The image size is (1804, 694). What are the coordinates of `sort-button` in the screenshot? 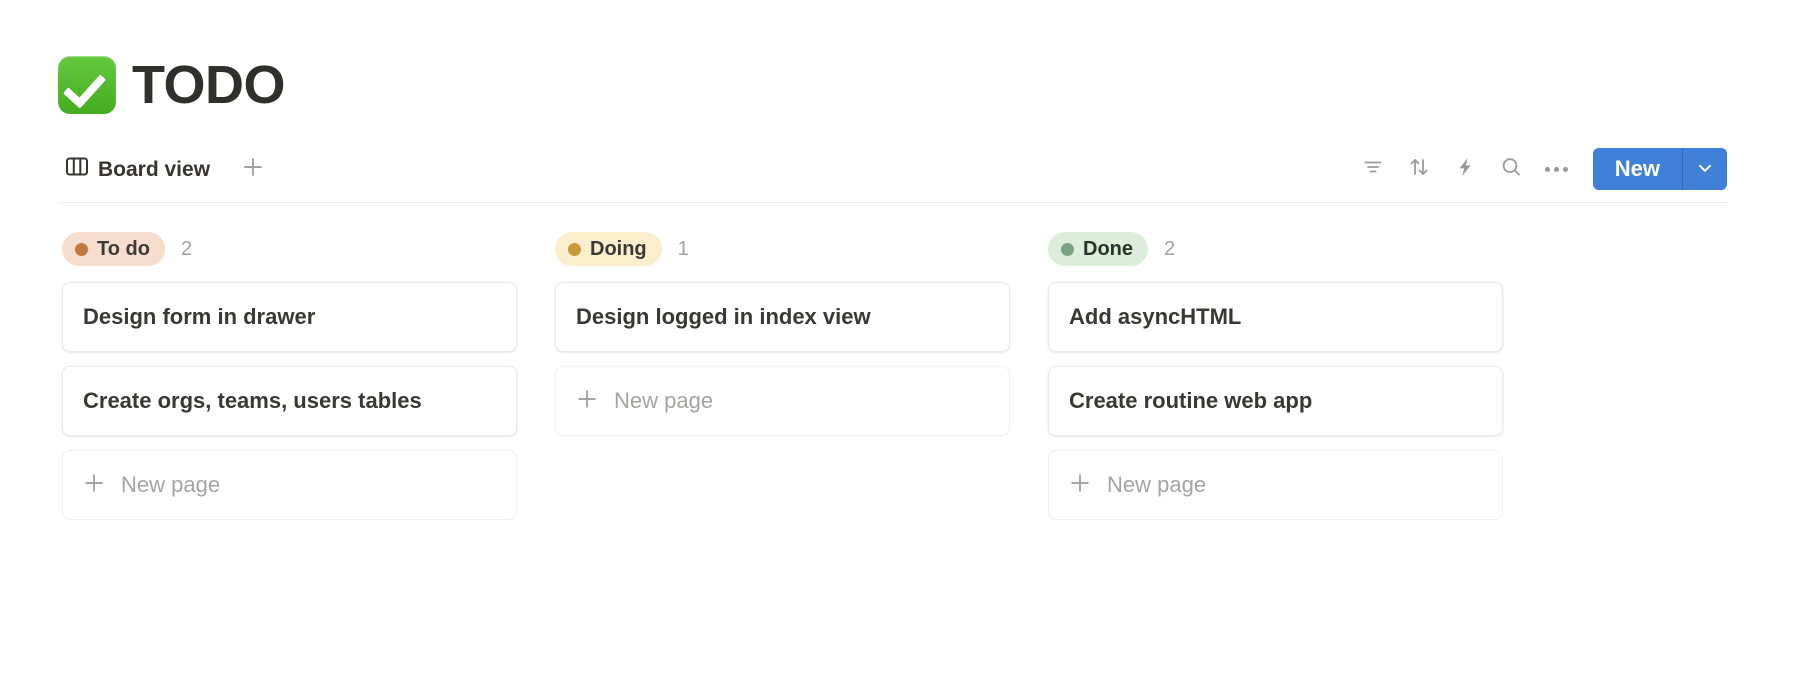 It's located at (1419, 169).